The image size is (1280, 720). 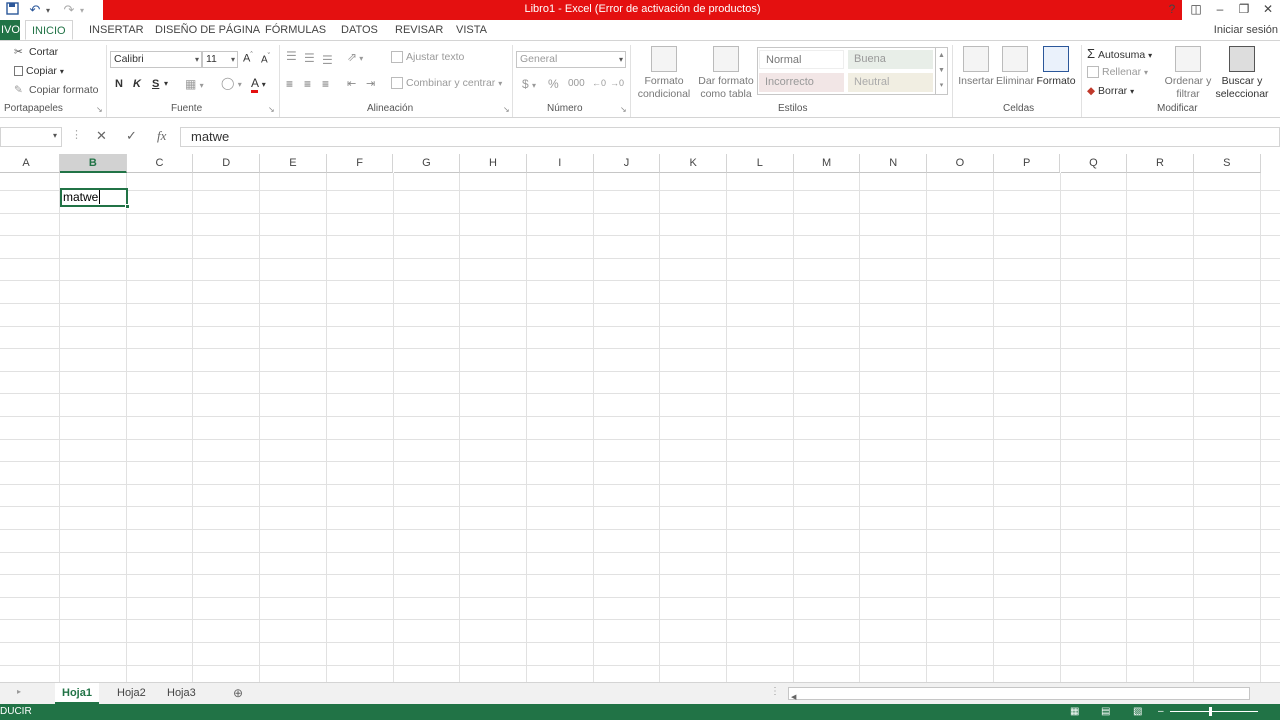 What do you see at coordinates (1110, 91) in the screenshot?
I see `clear-button: ◆ Borrar ▾` at bounding box center [1110, 91].